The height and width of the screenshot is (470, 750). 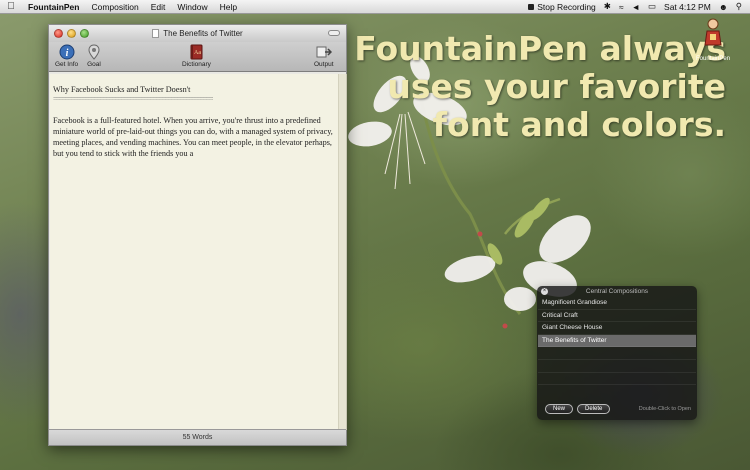 I want to click on goal-label: Goal, so click(x=94, y=64).